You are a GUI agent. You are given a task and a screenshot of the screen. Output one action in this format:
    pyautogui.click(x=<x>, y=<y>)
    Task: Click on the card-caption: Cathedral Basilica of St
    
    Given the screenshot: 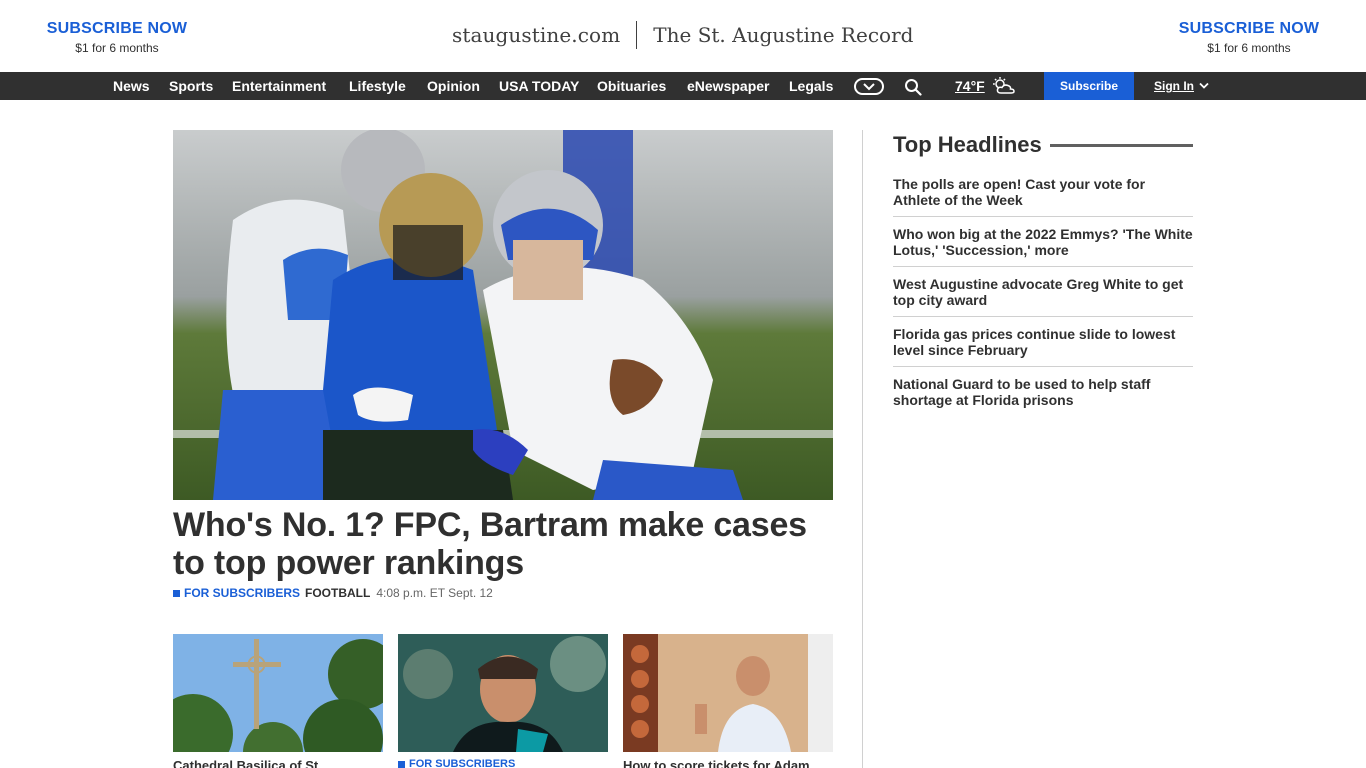 What is the action you would take?
    pyautogui.click(x=278, y=763)
    